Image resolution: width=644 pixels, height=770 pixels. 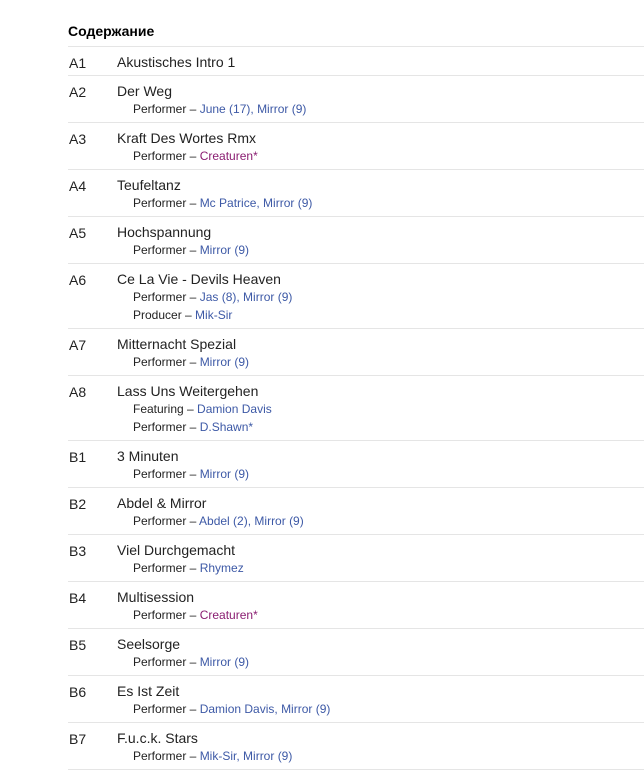 What do you see at coordinates (162, 503) in the screenshot?
I see `track-title: Abdel & Mirror` at bounding box center [162, 503].